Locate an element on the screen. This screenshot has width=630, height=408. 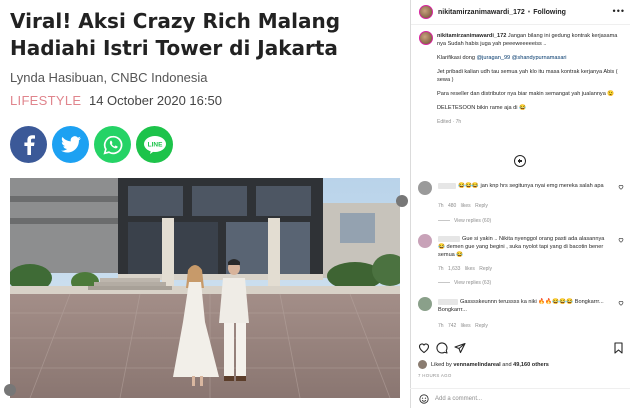
line-icon: LINE is located at coordinates (154, 144).